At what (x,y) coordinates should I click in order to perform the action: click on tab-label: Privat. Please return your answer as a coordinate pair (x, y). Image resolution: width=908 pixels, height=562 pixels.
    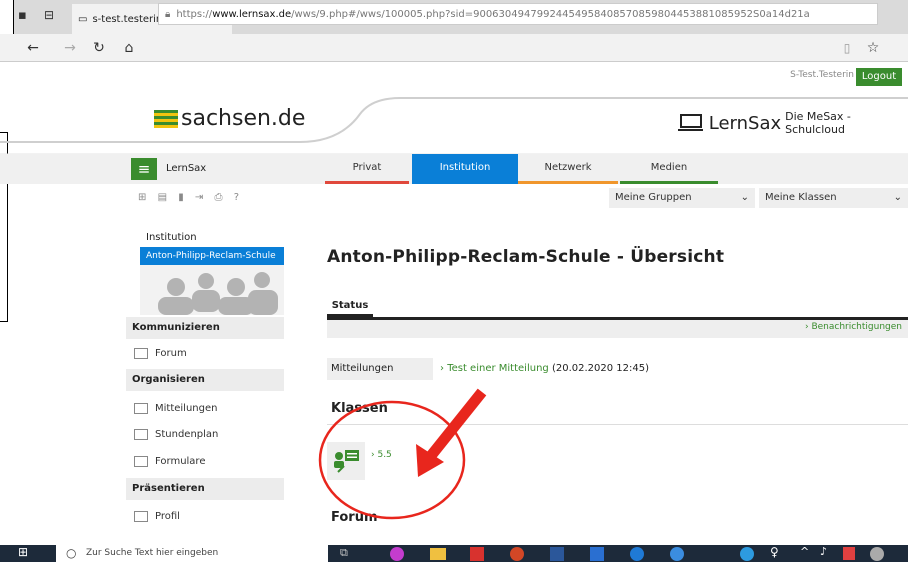
    Looking at the image, I should click on (367, 167).